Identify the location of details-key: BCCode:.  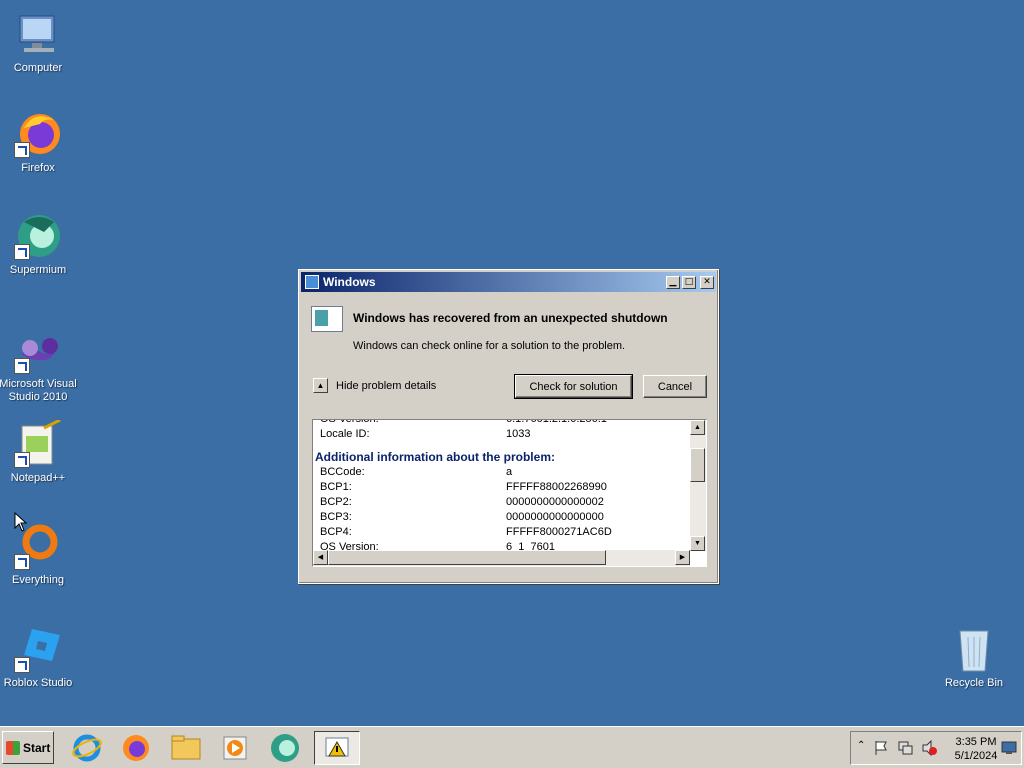
(342, 472).